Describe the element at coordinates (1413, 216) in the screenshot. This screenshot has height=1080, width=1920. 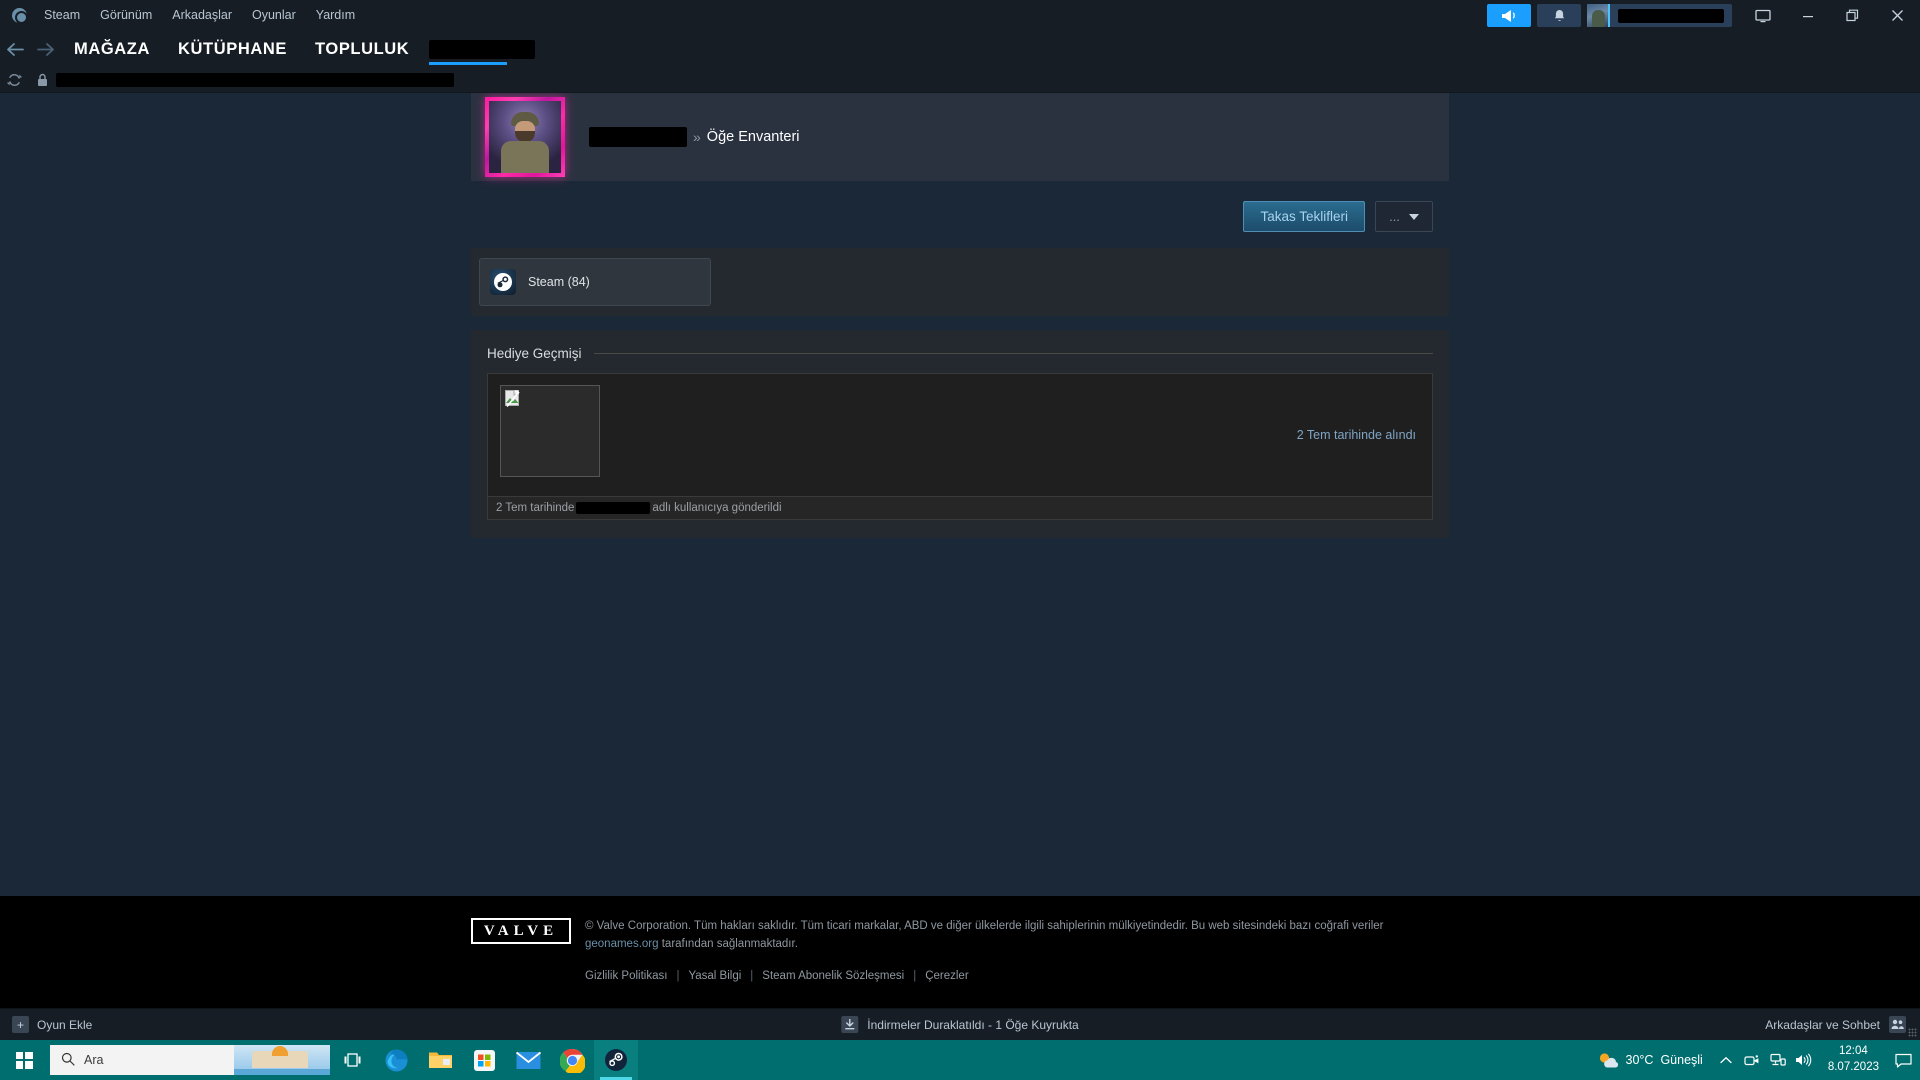
I see `chevron-down-icon` at that location.